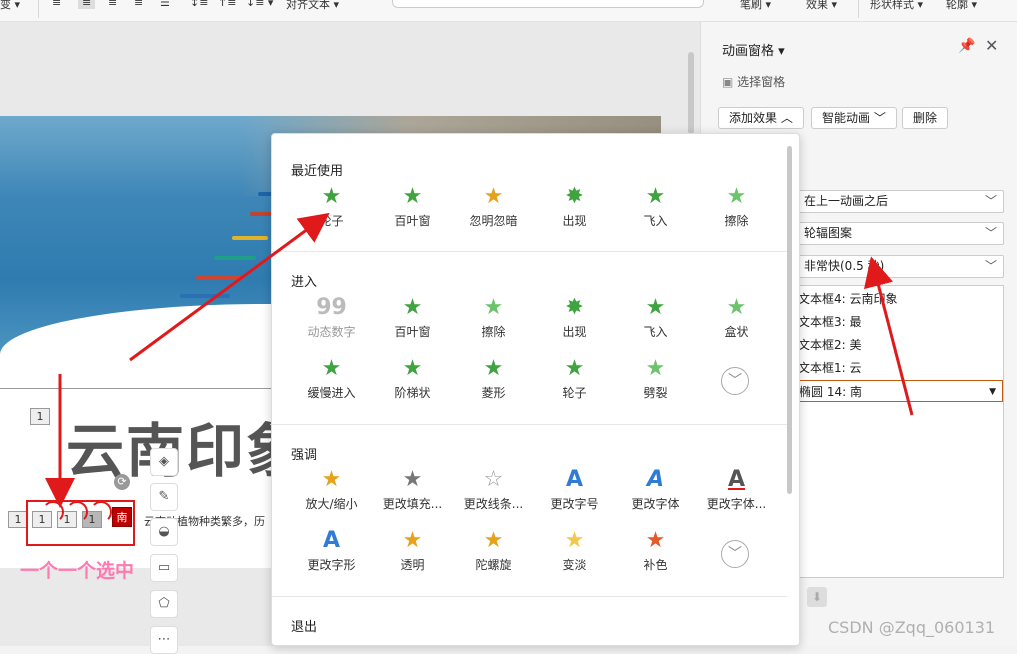 This screenshot has width=1017, height=654. Describe the element at coordinates (331, 332) in the screenshot. I see `effect-label: 动态数字` at that location.